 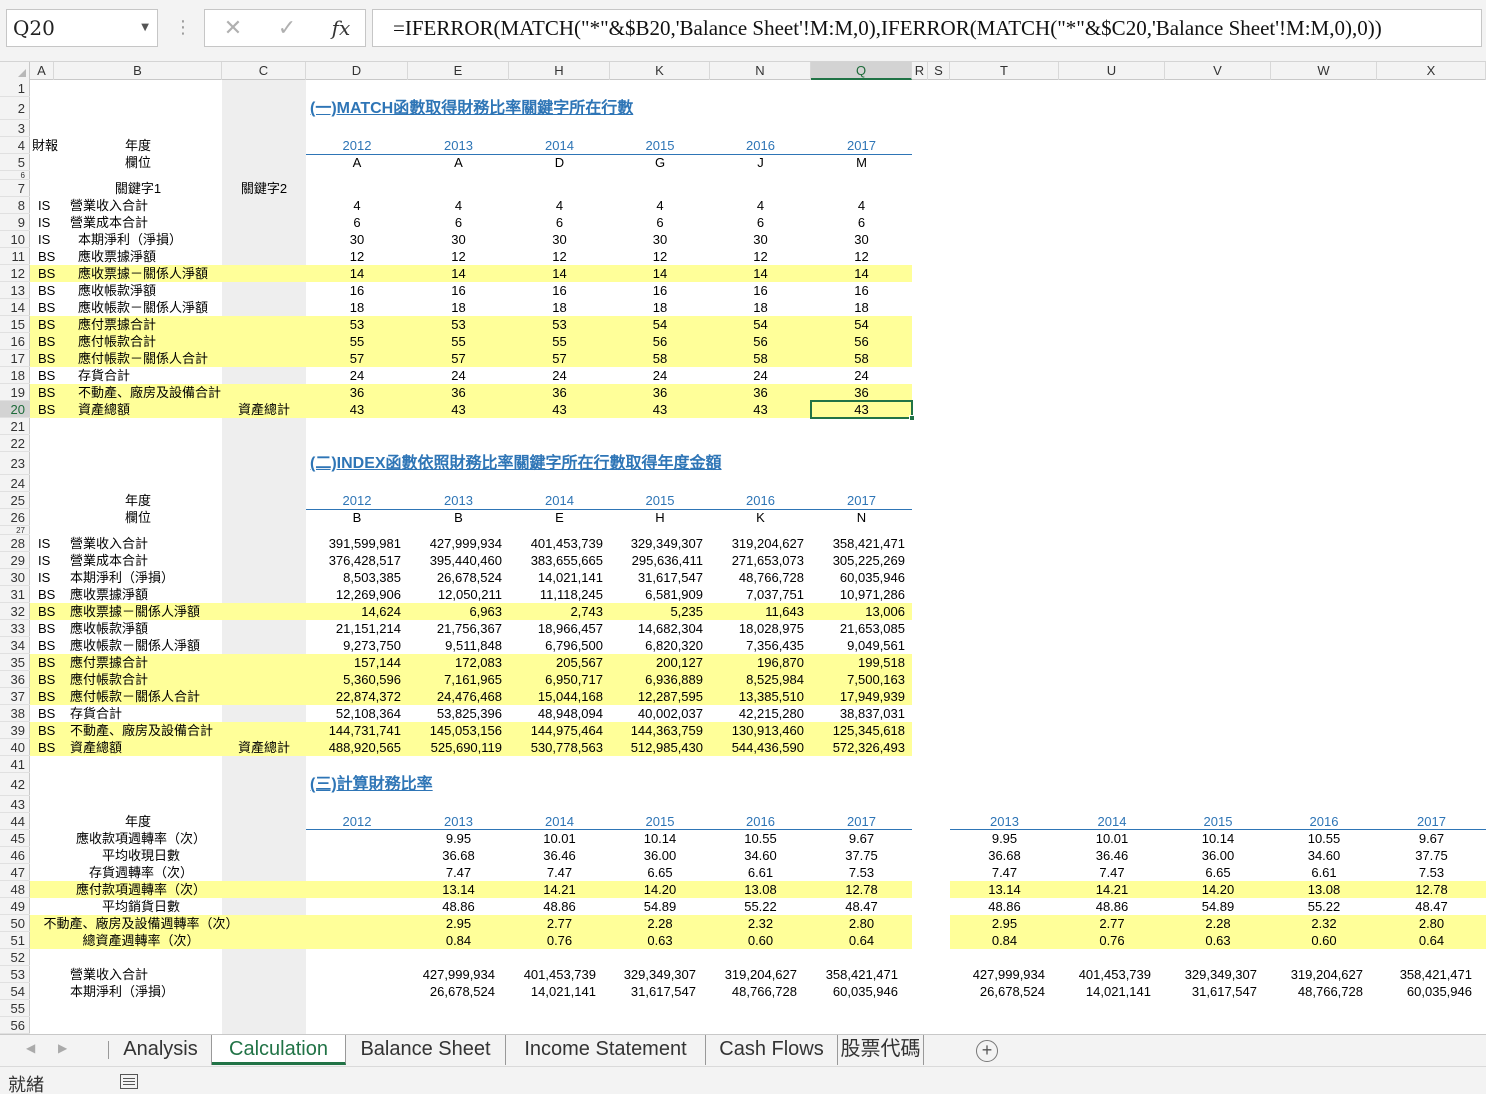 What do you see at coordinates (15, 923) in the screenshot?
I see `row-header: 50` at bounding box center [15, 923].